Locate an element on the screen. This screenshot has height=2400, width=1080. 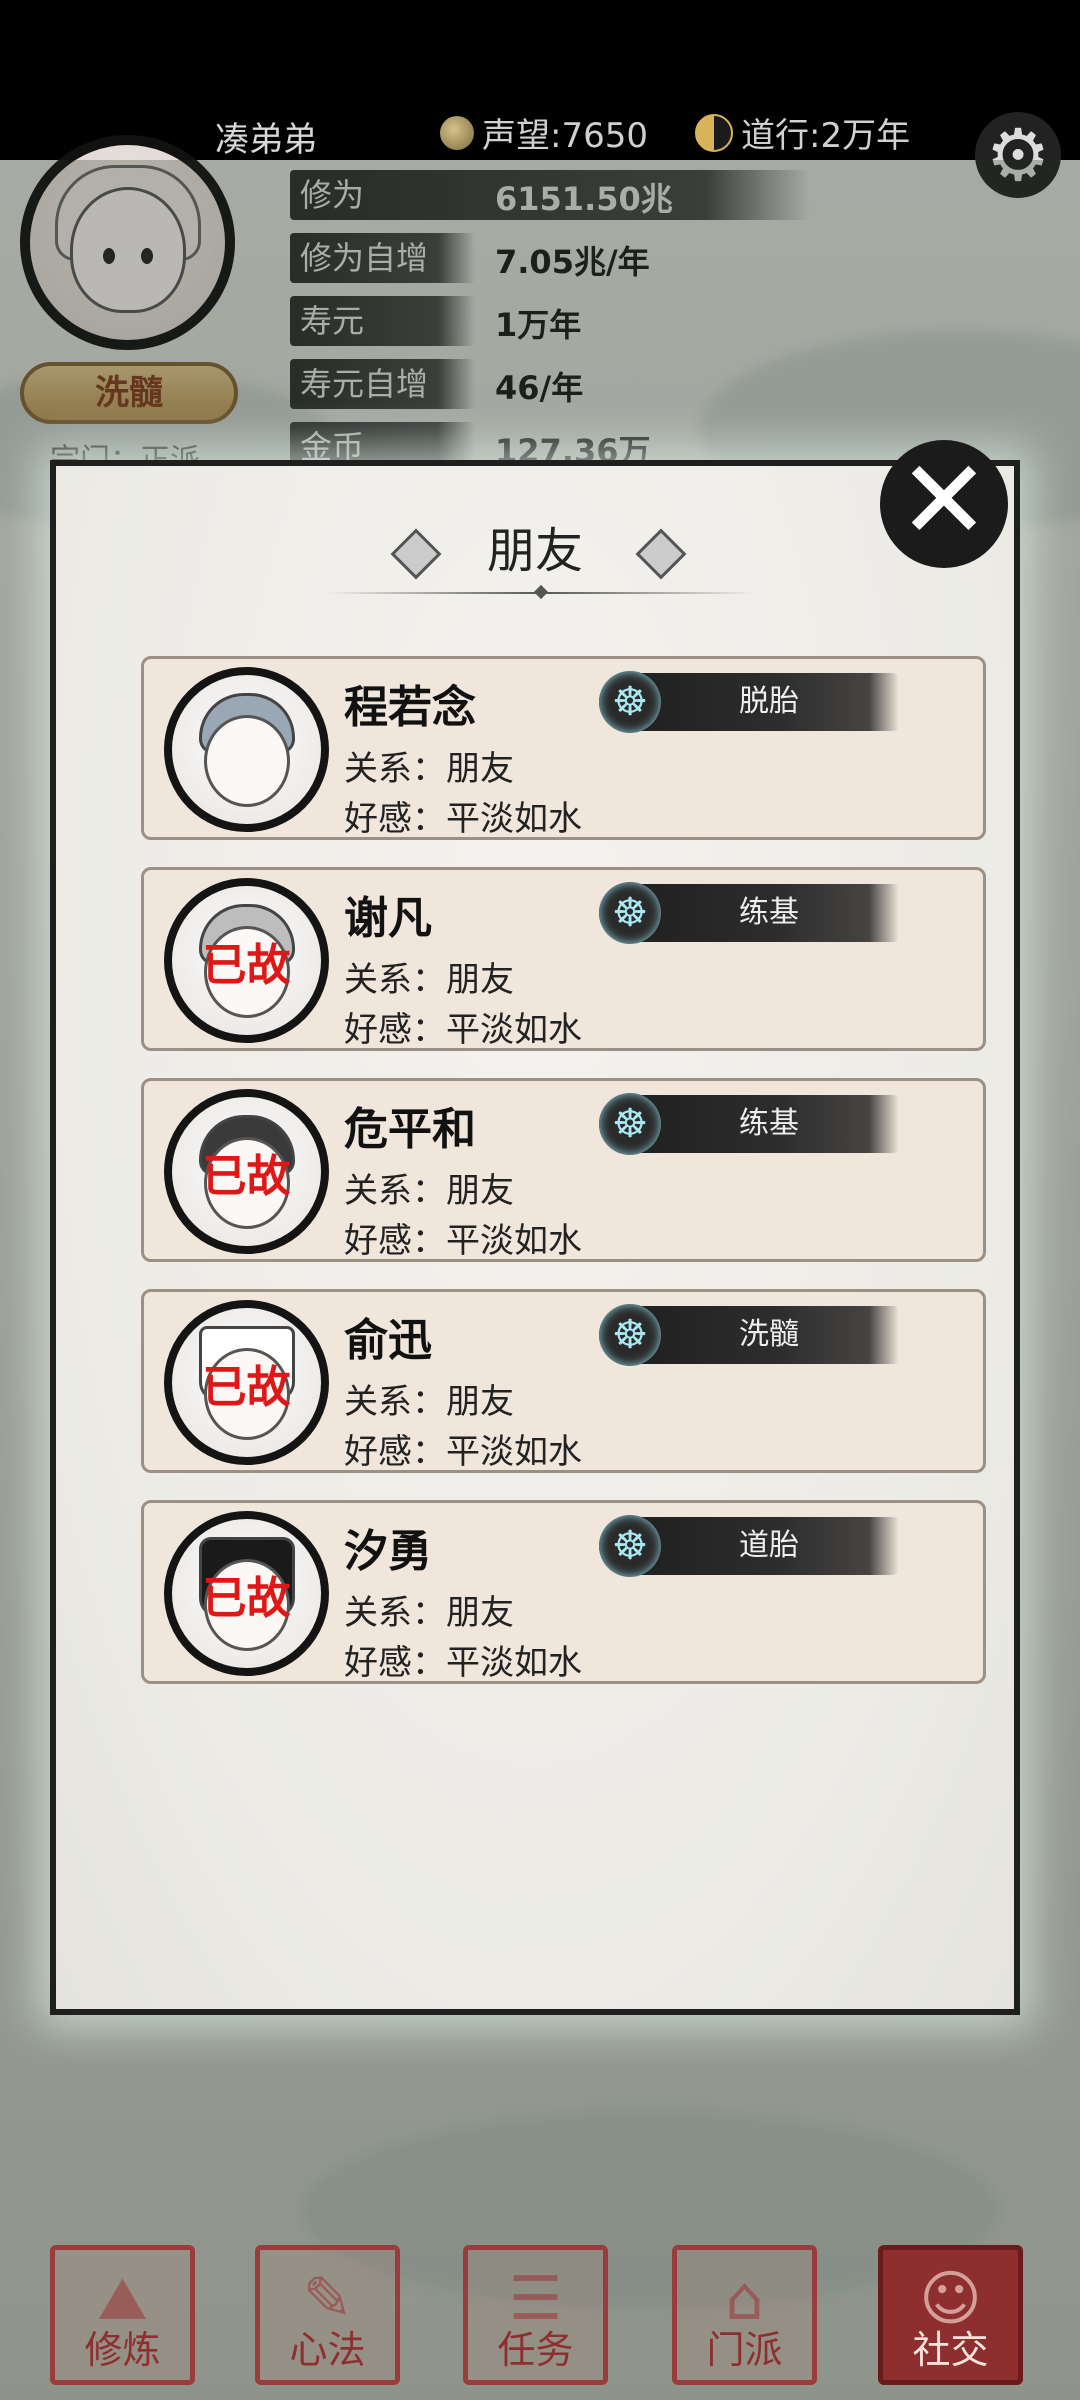
dialog-title: 朋友 is located at coordinates (534, 551).